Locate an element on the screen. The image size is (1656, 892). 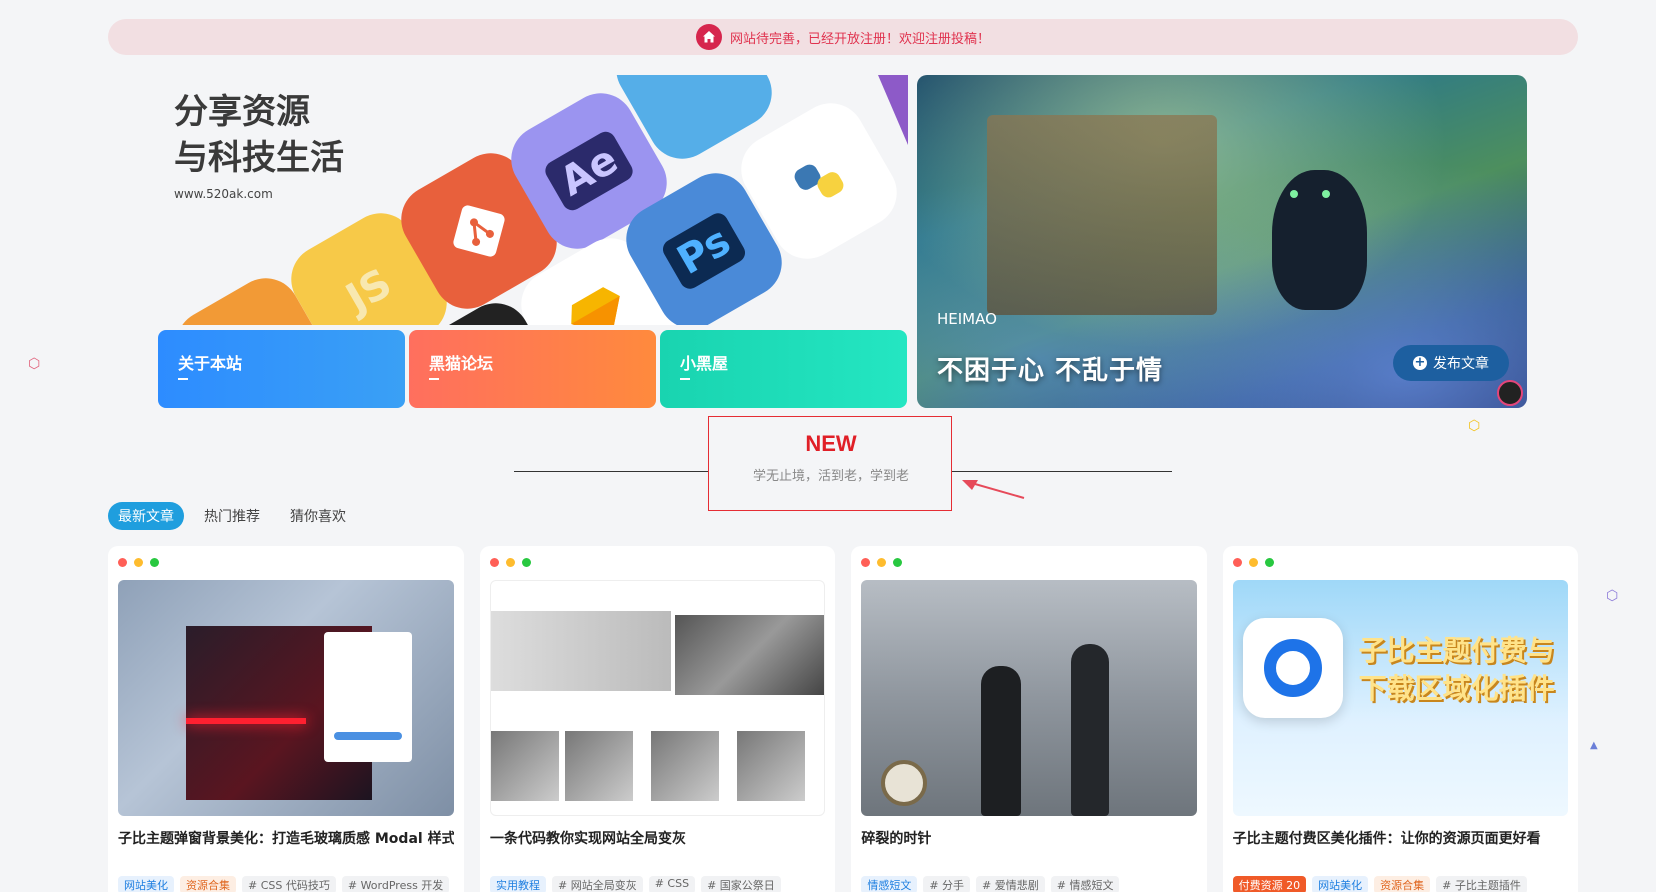
plus-icon: + is located at coordinates (1420, 362).